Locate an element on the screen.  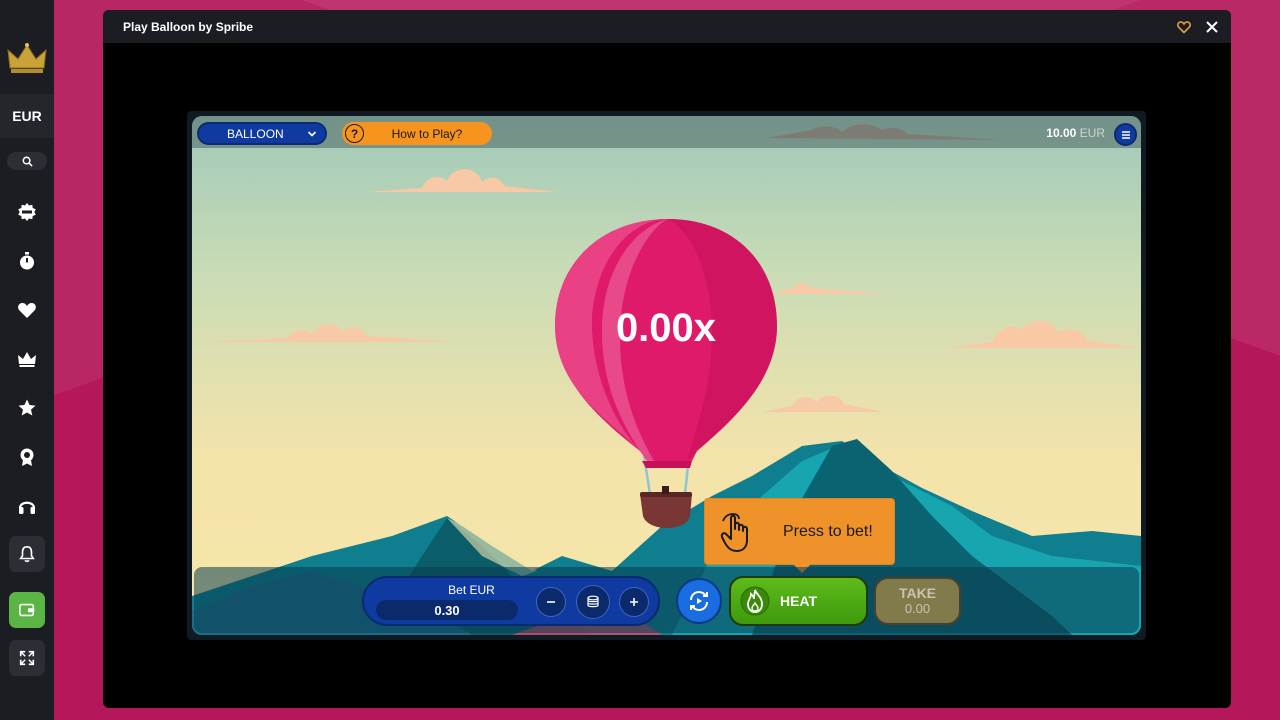
currency-label: EUR is located at coordinates (27, 116).